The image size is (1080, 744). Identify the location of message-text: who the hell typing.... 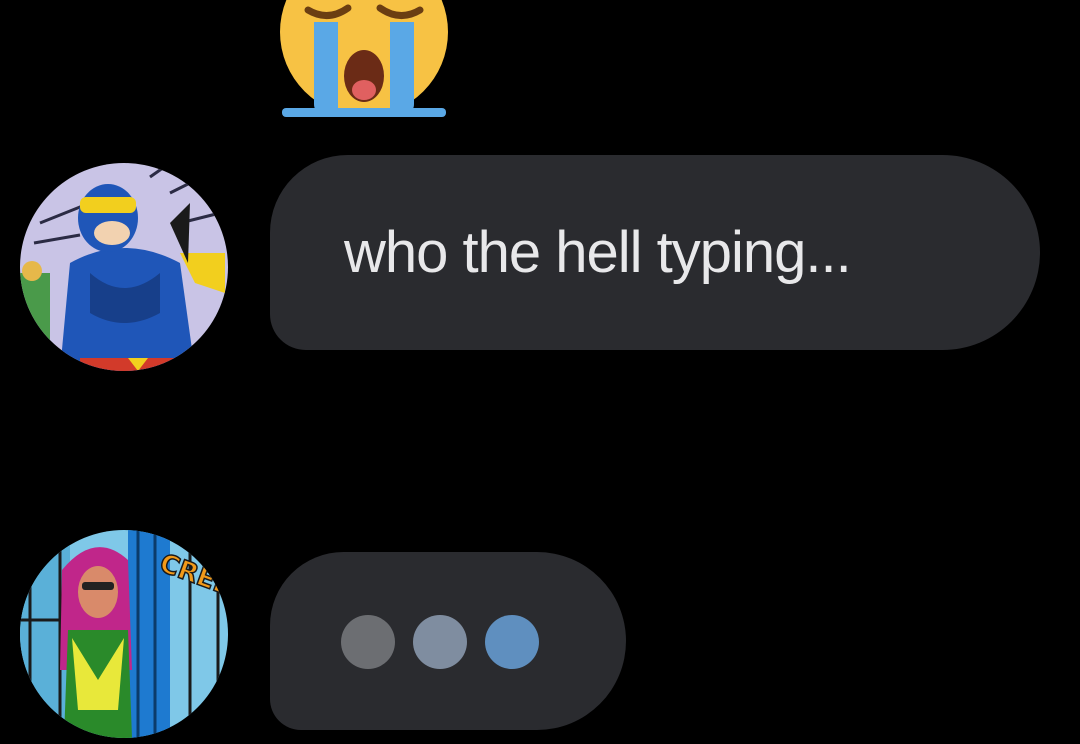
(598, 252).